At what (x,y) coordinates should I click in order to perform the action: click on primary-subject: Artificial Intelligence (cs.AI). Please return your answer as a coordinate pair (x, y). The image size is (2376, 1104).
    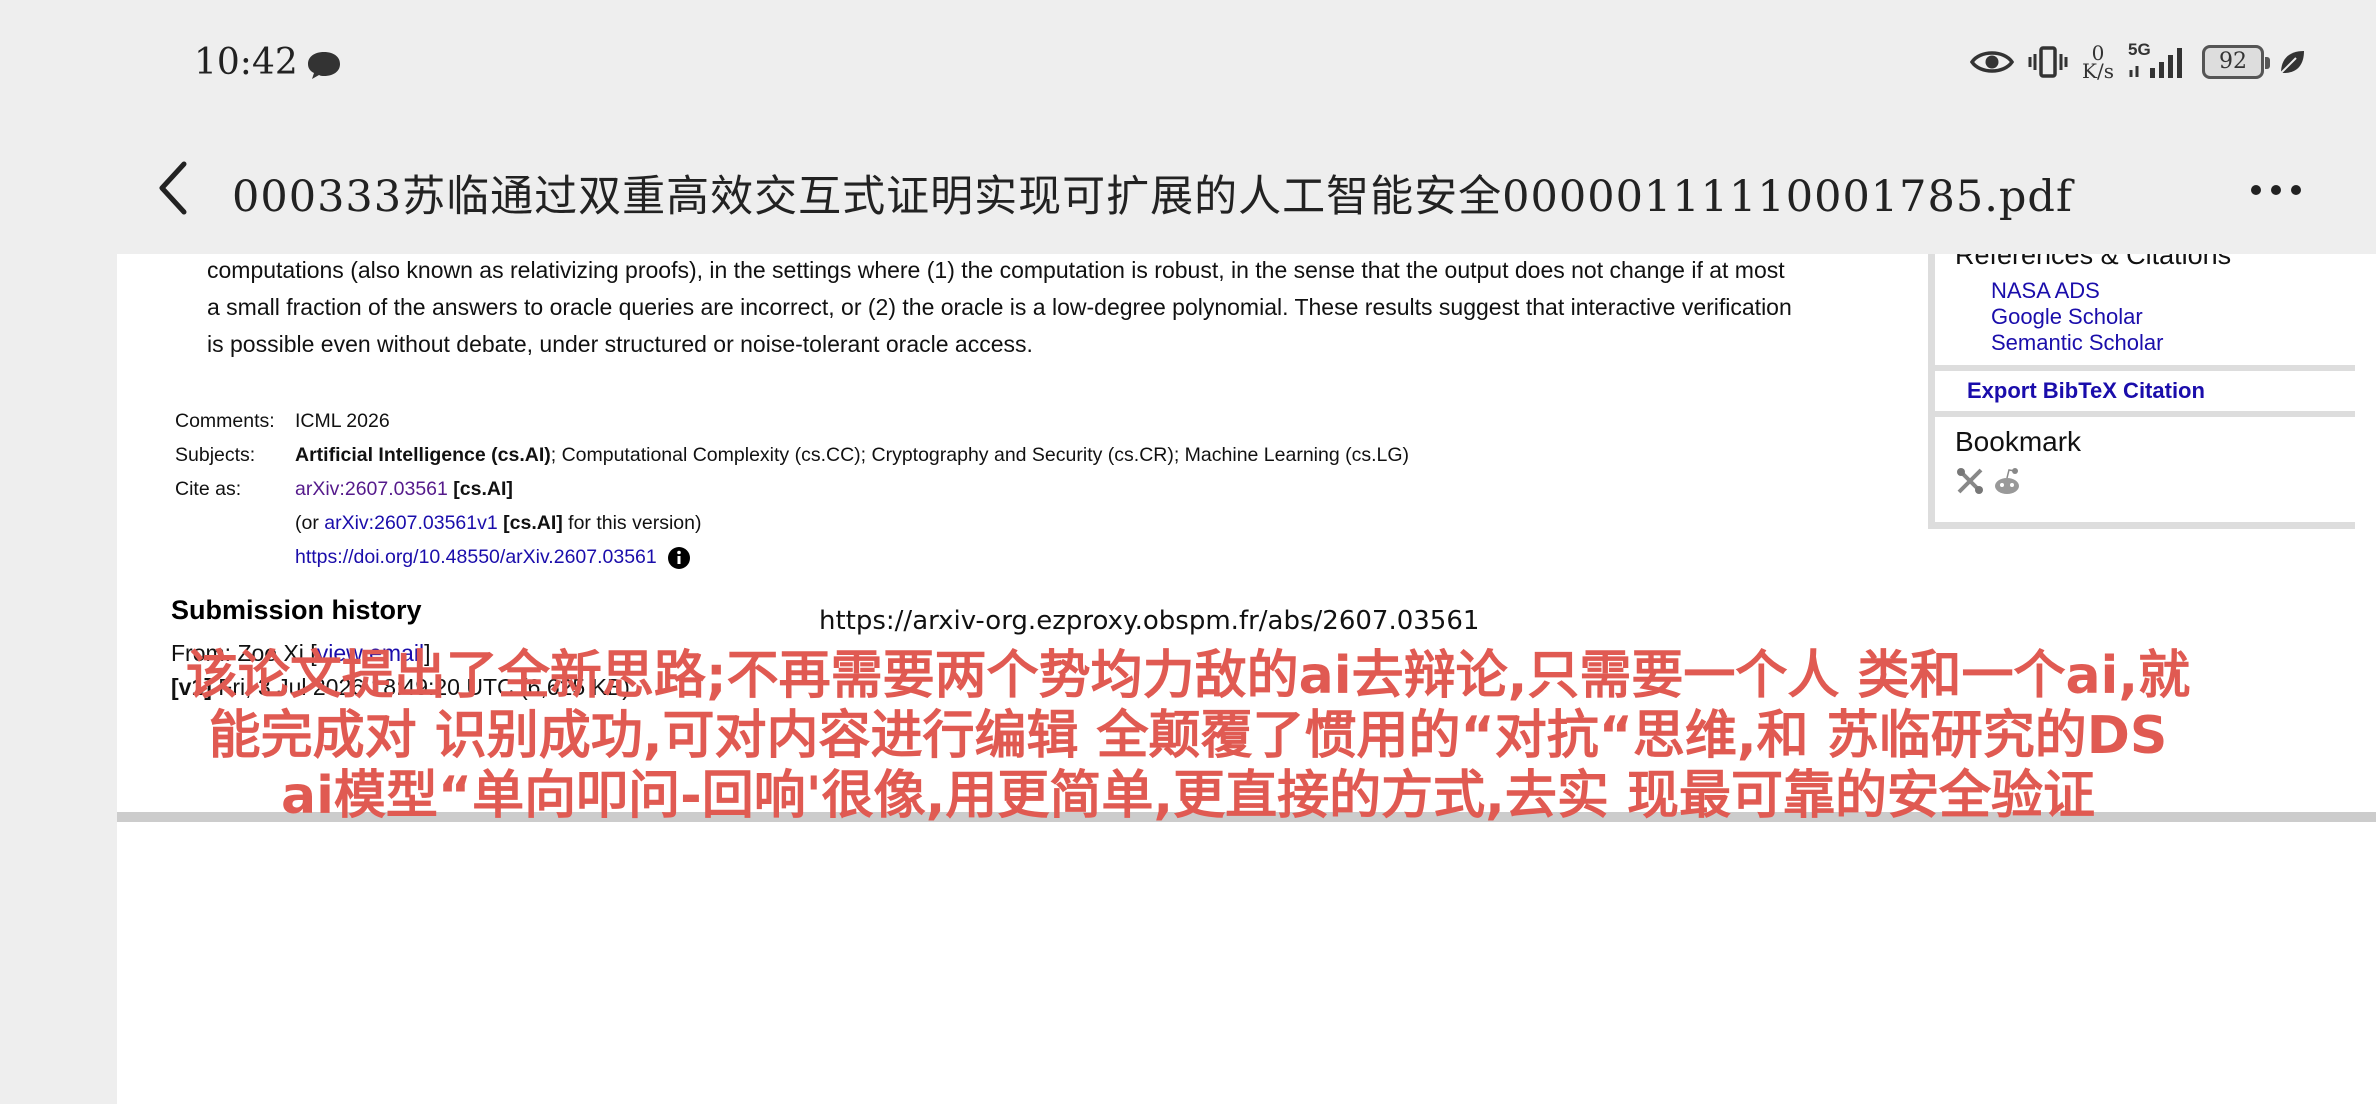
    Looking at the image, I should click on (423, 455).